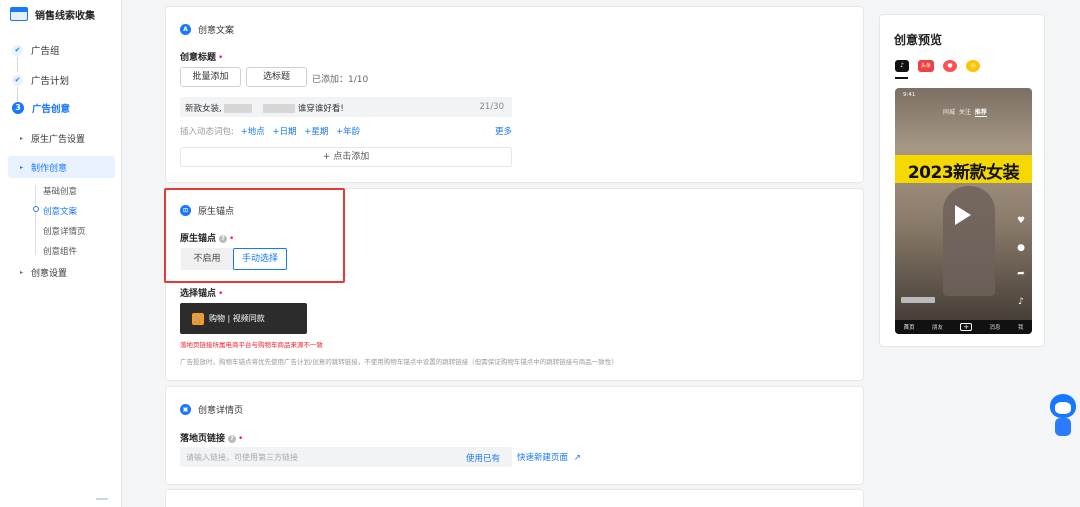 This screenshot has width=1080, height=507. What do you see at coordinates (902, 66) in the screenshot?
I see `tiktok-icon: ♪` at bounding box center [902, 66].